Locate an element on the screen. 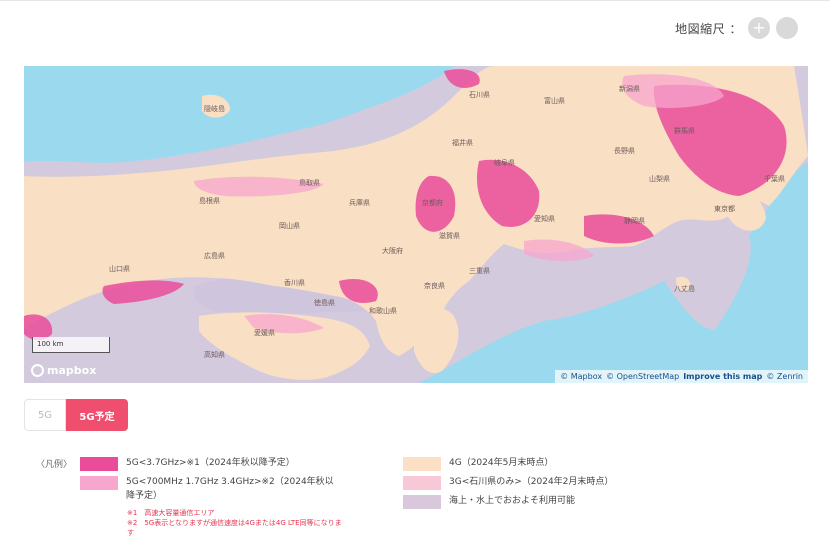 The width and height of the screenshot is (830, 547). region-label: 群馬県 is located at coordinates (684, 131).